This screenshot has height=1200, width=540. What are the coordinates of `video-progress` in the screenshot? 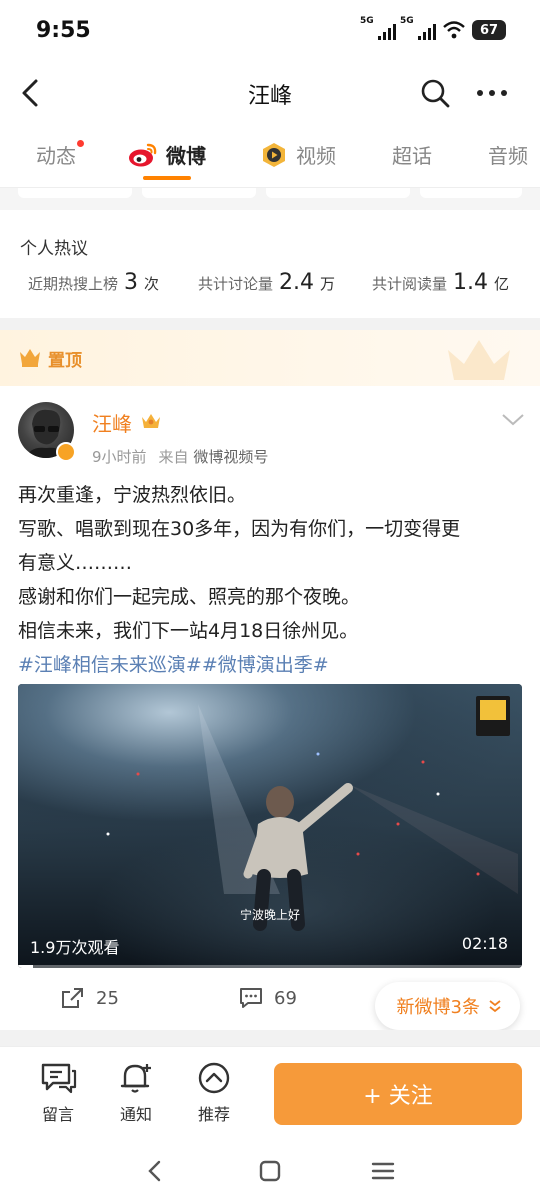 It's located at (270, 966).